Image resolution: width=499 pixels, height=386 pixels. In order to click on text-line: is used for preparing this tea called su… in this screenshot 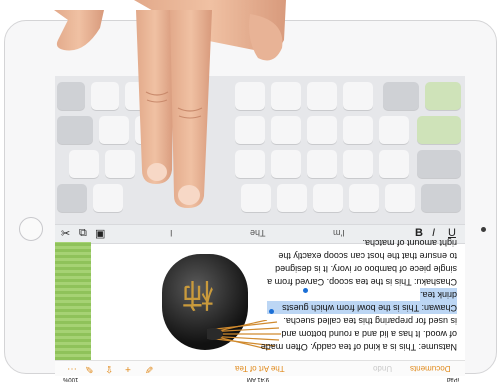, I will do `click(370, 321)`.